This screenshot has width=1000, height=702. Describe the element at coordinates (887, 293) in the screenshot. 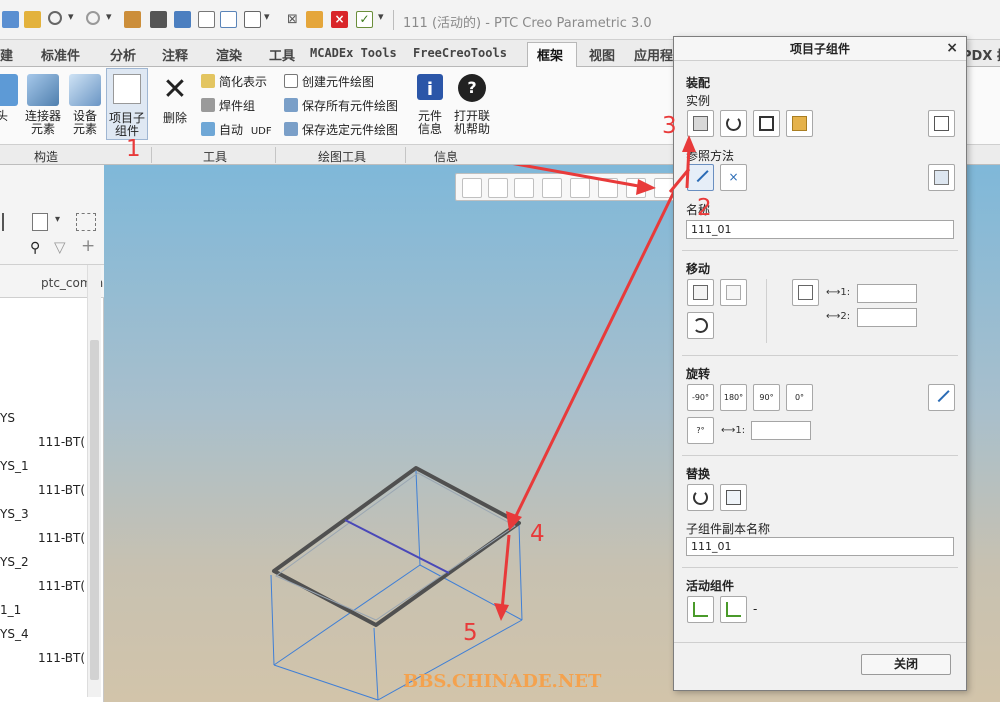

I see `move-dim1-input` at that location.